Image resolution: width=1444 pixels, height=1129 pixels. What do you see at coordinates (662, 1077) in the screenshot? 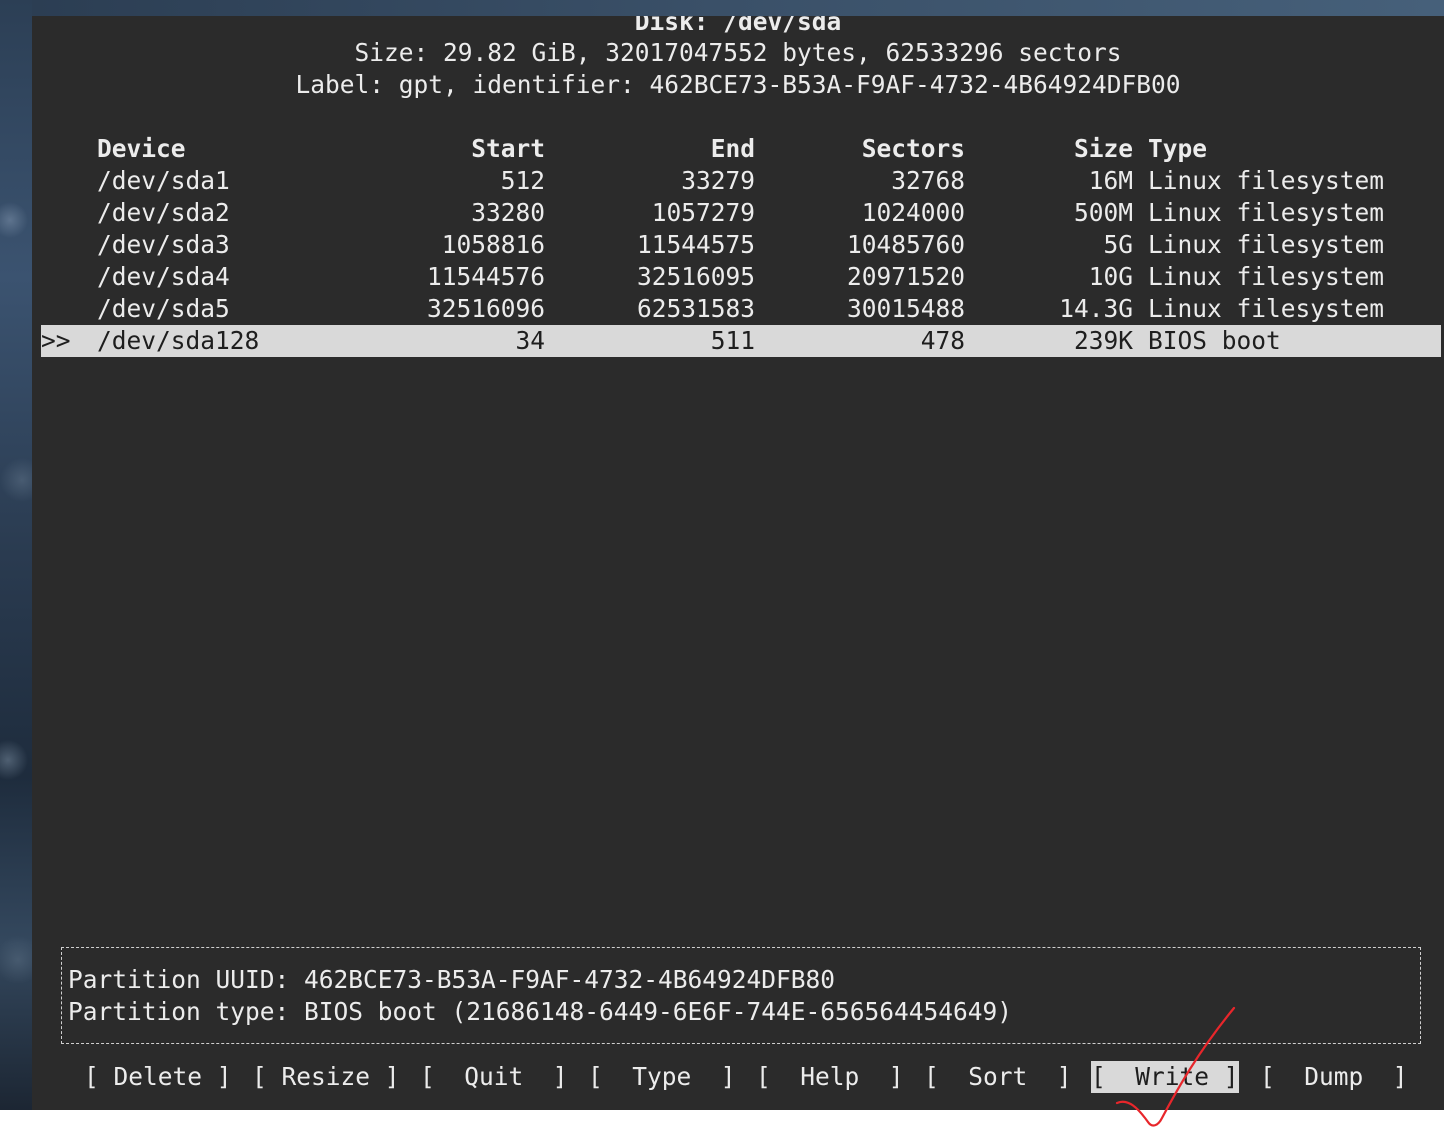
I see `type-button: [ Type ]` at bounding box center [662, 1077].